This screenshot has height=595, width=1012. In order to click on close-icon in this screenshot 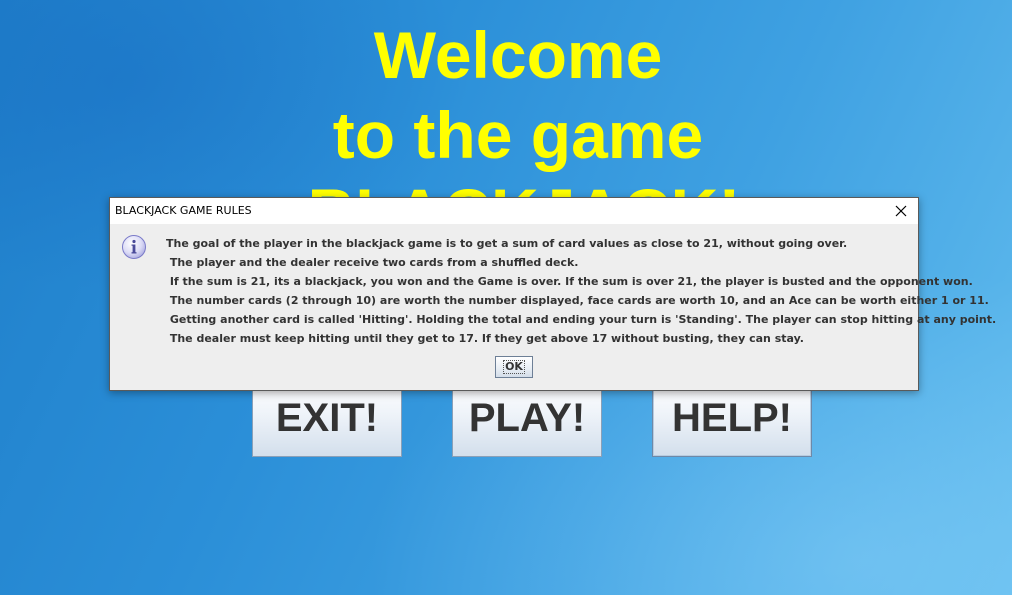, I will do `click(901, 211)`.